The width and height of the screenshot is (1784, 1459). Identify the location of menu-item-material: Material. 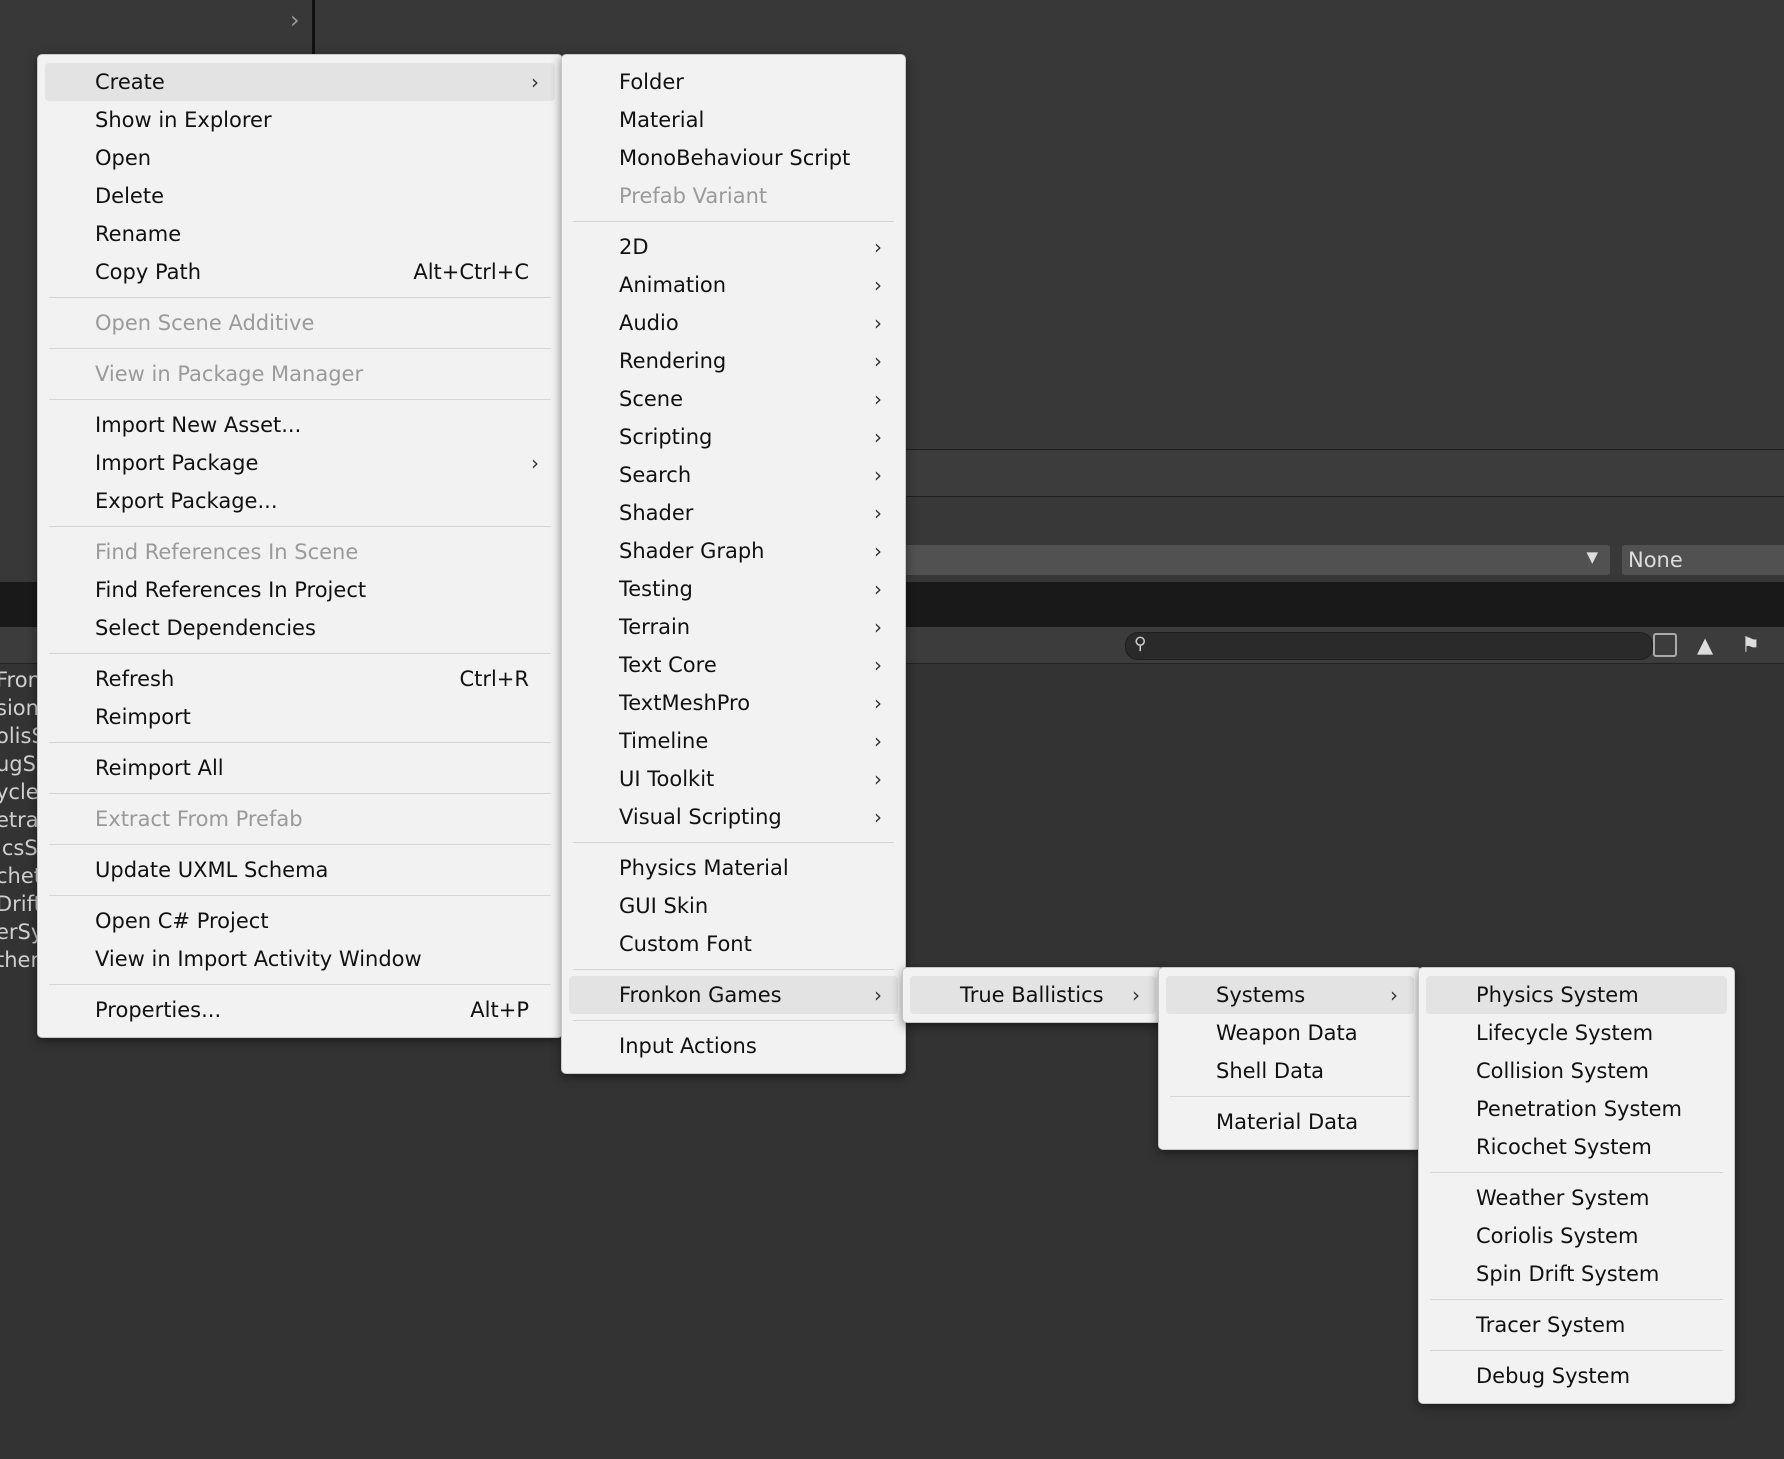
(733, 120).